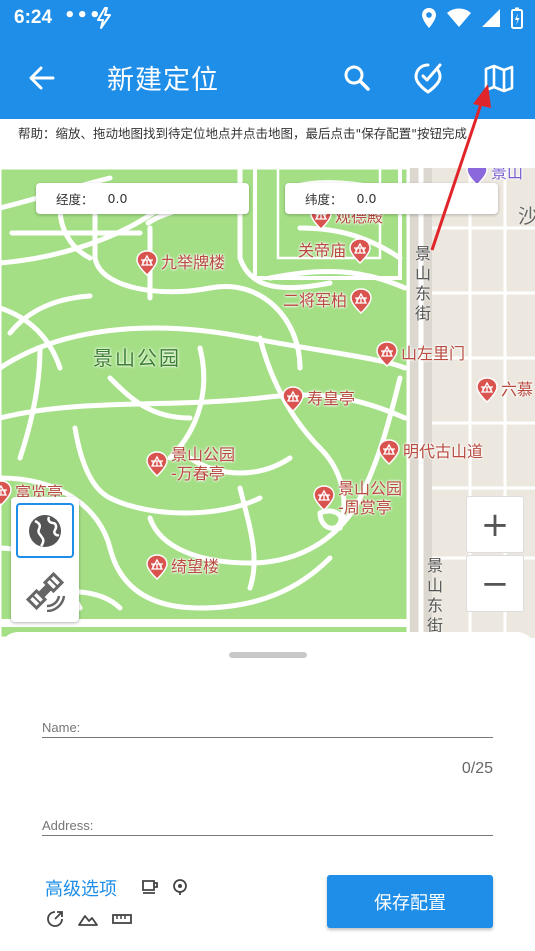  What do you see at coordinates (507, 175) in the screenshot?
I see `poi-label: 景山` at bounding box center [507, 175].